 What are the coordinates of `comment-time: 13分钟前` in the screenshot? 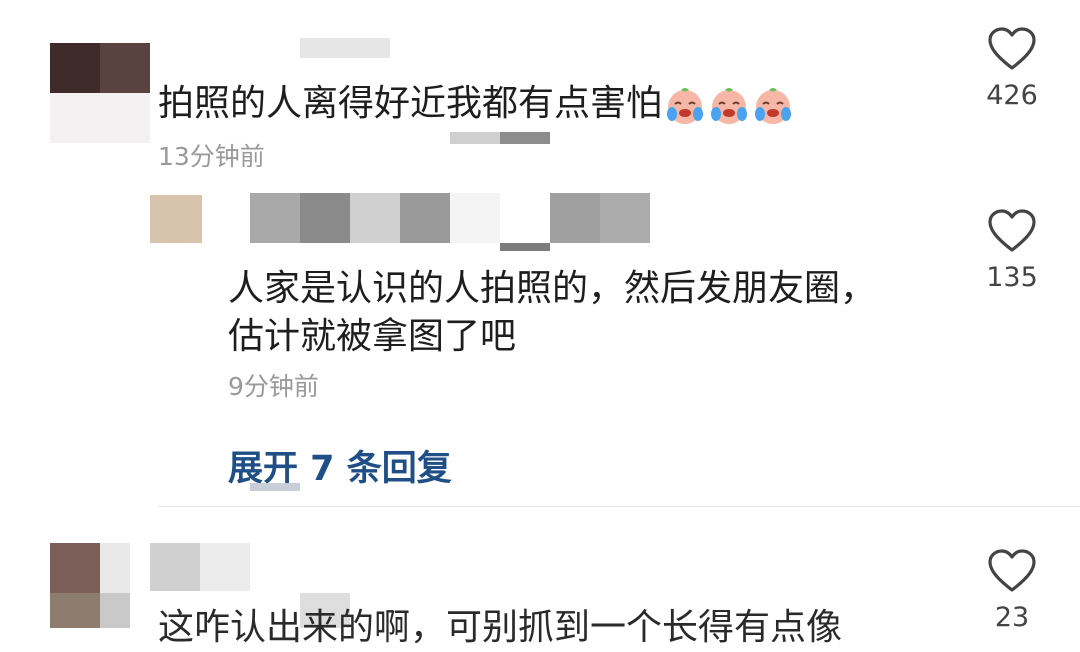 It's located at (211, 156).